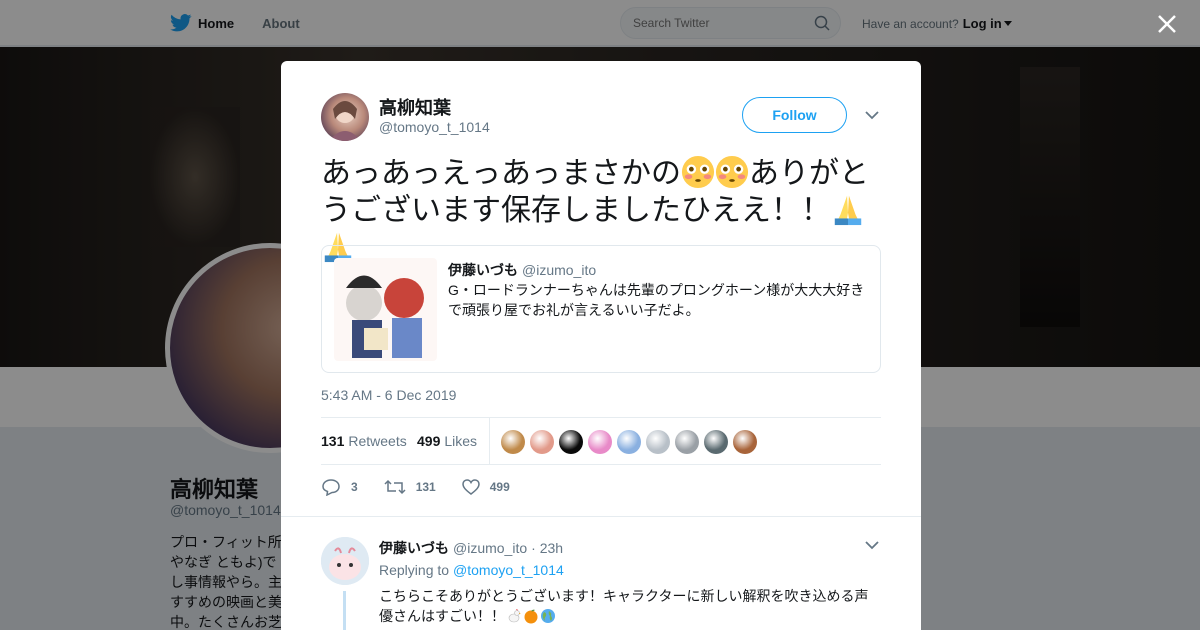  Describe the element at coordinates (531, 616) in the screenshot. I see `tangerine-icon` at that location.